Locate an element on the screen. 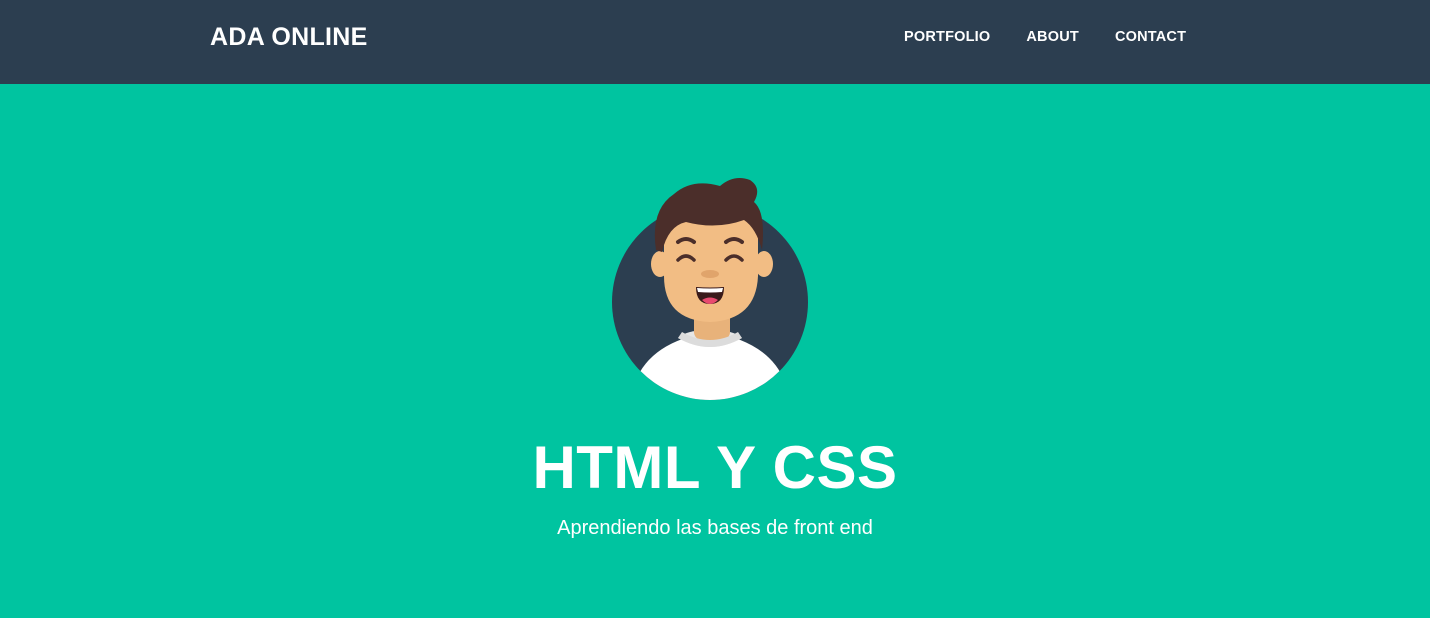 The height and width of the screenshot is (618, 1430). hero-subtitle: Aprendiendo las bases de front end is located at coordinates (715, 528).